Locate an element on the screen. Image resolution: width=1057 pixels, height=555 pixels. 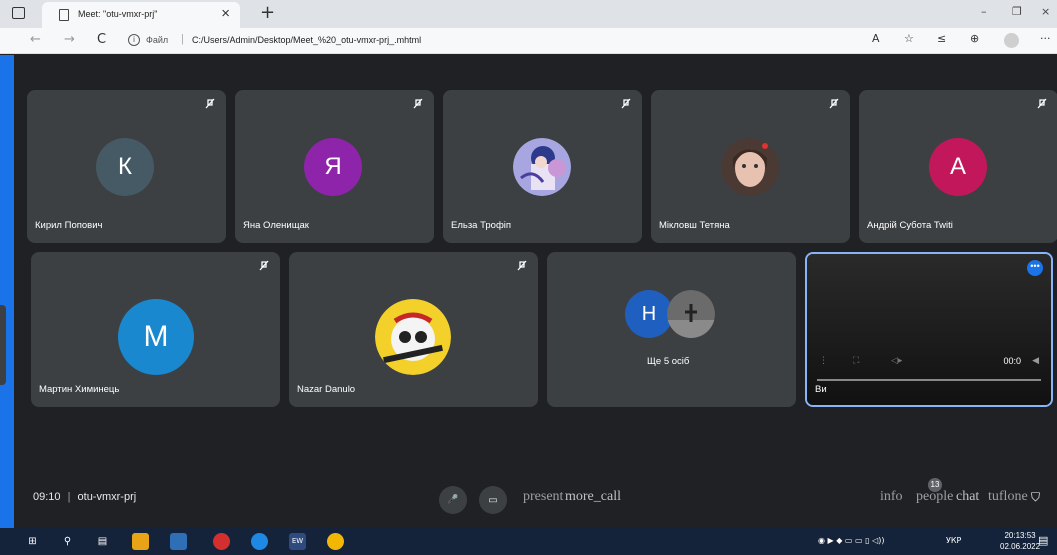
side-handle is located at coordinates (3, 345).